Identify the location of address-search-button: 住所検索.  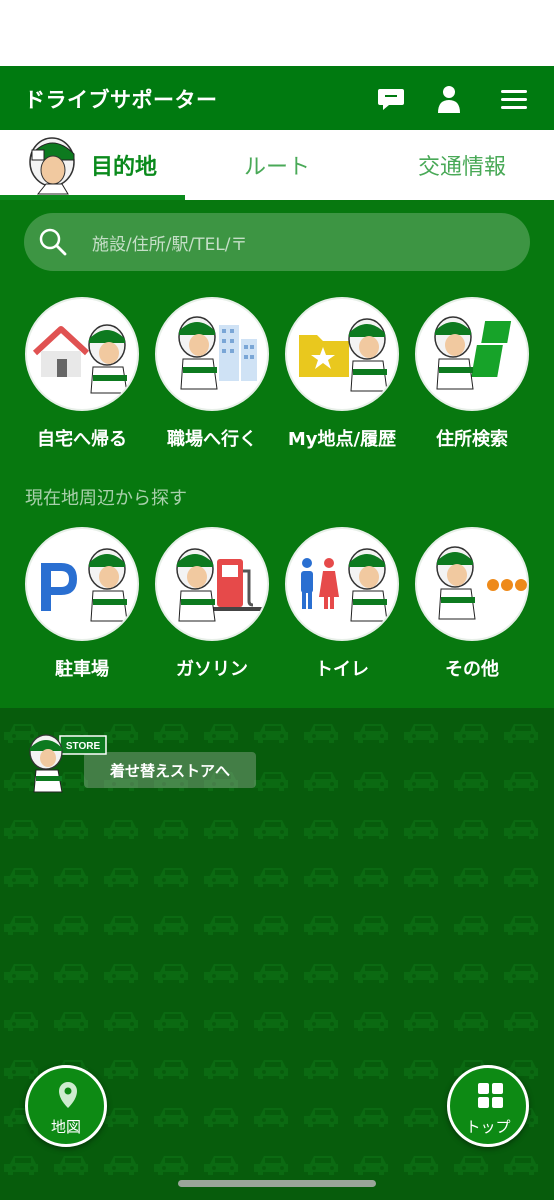
(472, 374).